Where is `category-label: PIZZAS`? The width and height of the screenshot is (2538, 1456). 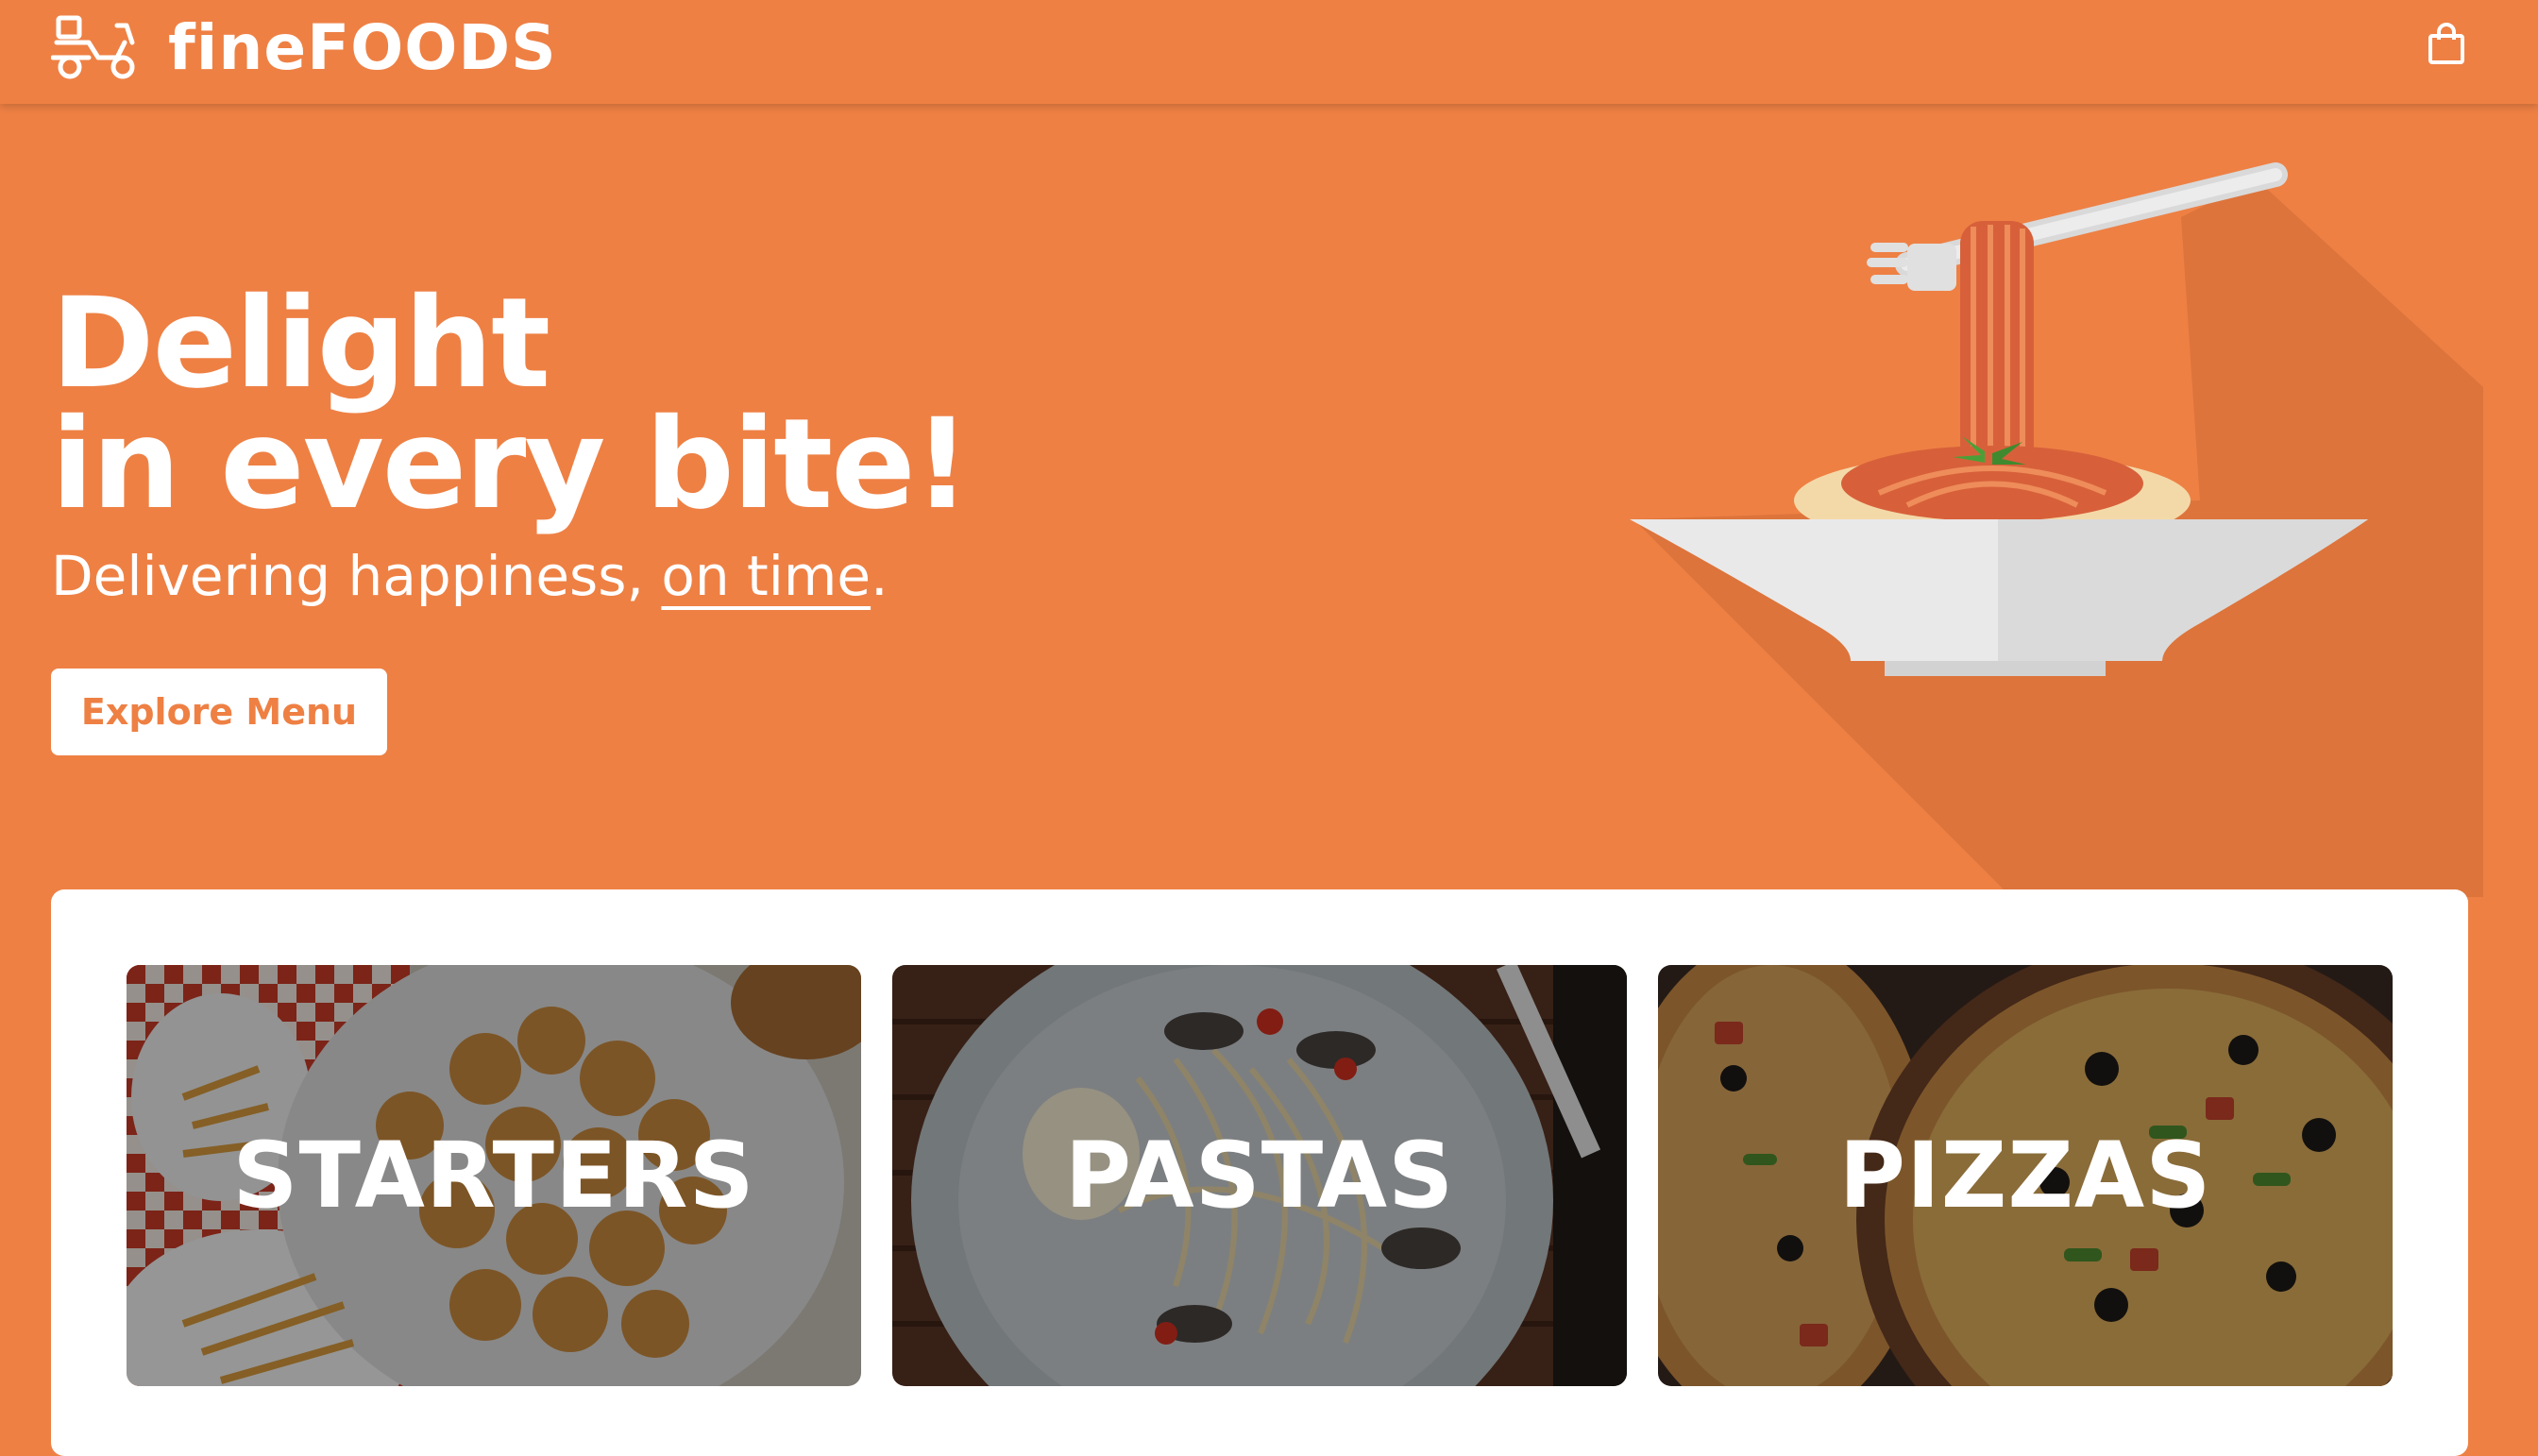
category-label: PIZZAS is located at coordinates (2025, 1175).